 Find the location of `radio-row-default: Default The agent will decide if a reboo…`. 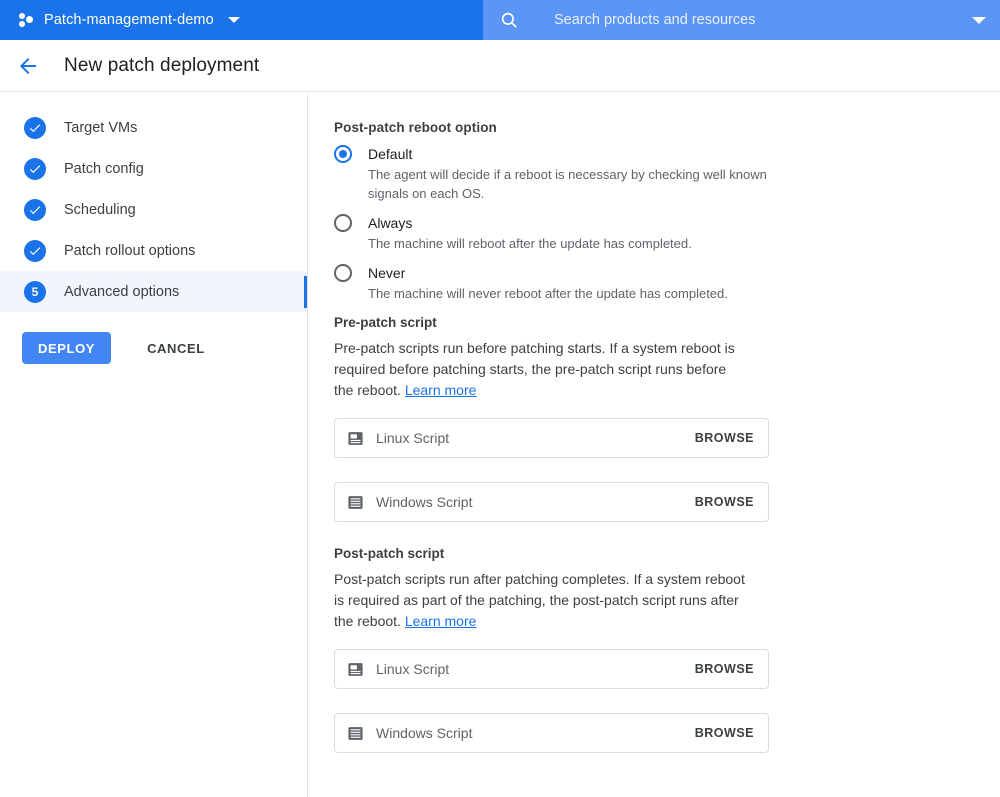

radio-row-default: Default The agent will decide if a reboo… is located at coordinates (667, 173).